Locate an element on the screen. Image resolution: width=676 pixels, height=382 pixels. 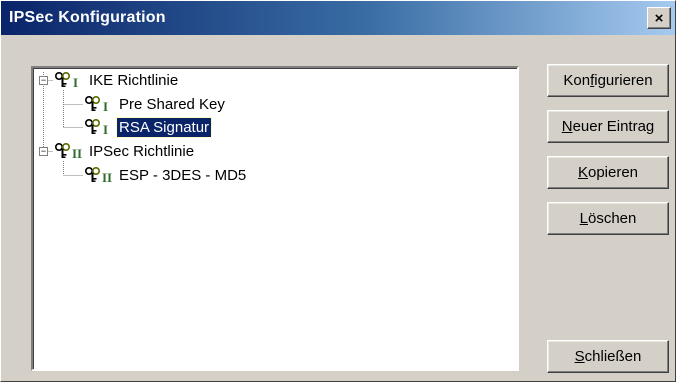
tree-node-pre-shared-key: I Pre Shared Key is located at coordinates (143, 105).